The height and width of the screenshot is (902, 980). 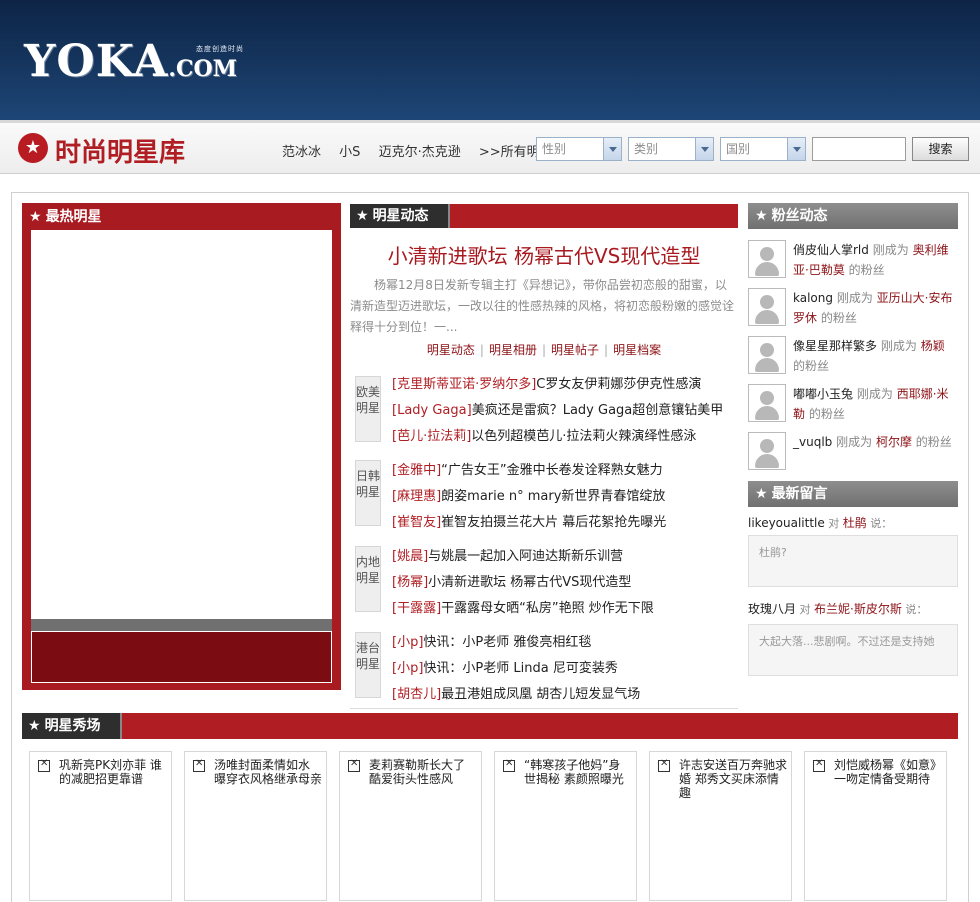 What do you see at coordinates (894, 442) in the screenshot?
I see `fan-star-link: 柯尔摩` at bounding box center [894, 442].